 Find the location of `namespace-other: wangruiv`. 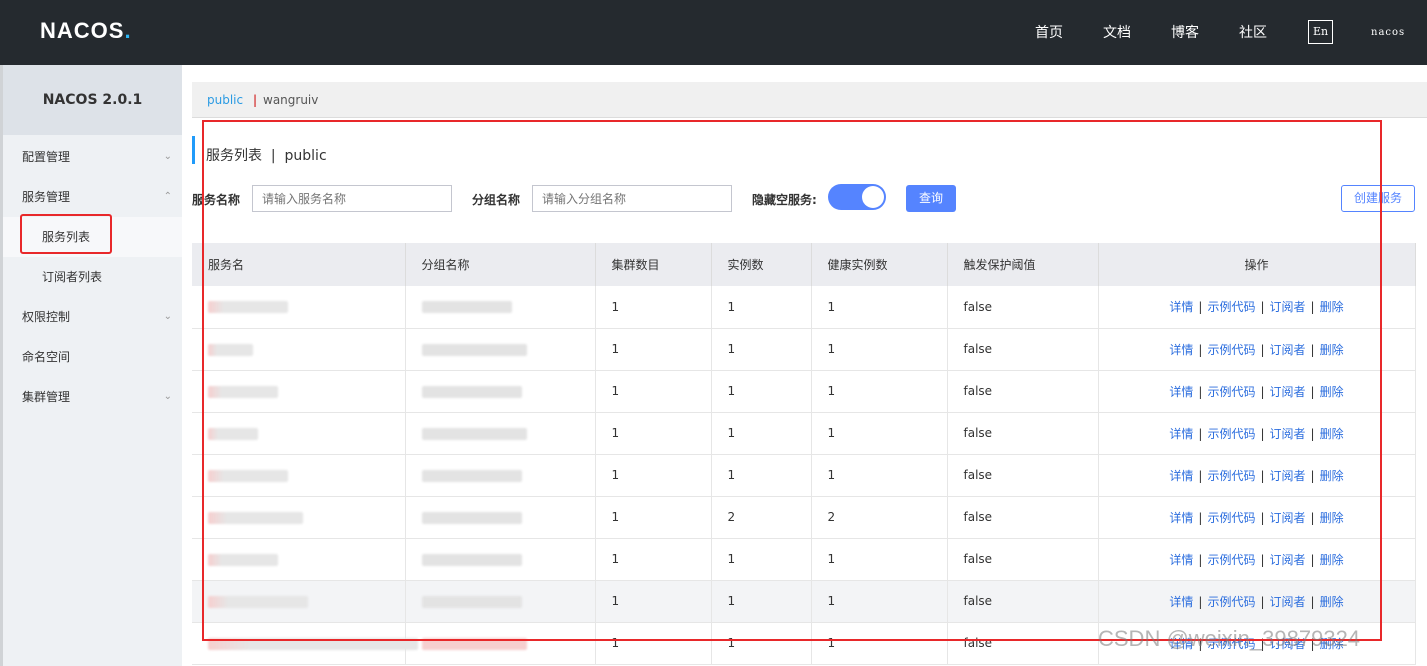

namespace-other: wangruiv is located at coordinates (290, 100).